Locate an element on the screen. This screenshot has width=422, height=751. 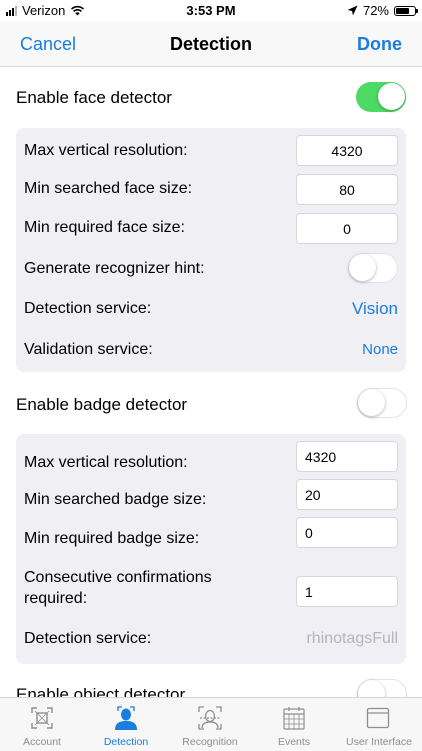
battery-percent: 72% is located at coordinates (375, 10).